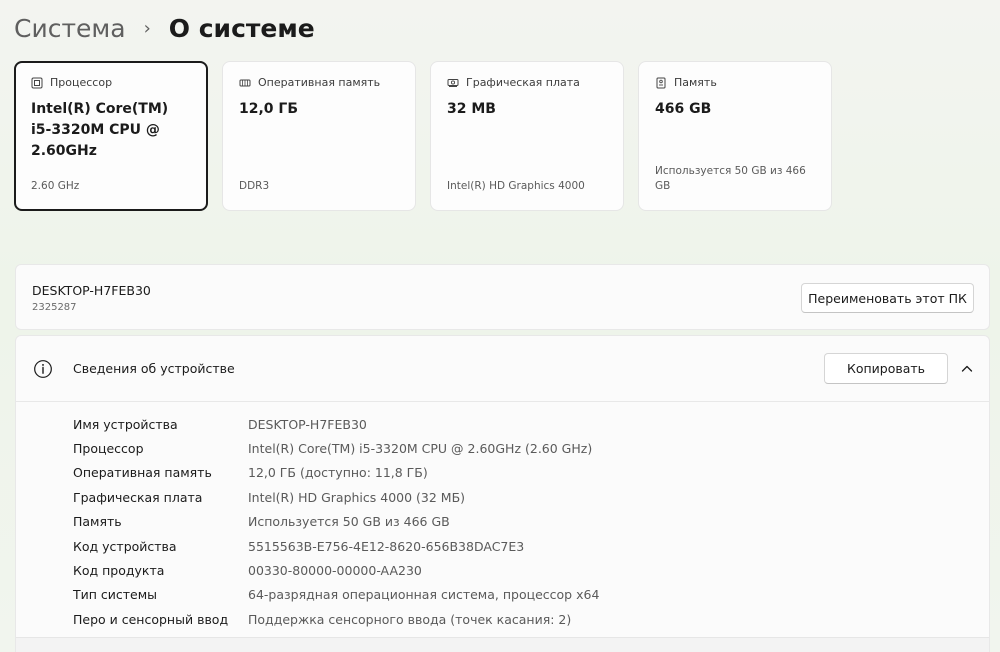 The image size is (1000, 652). Describe the element at coordinates (37, 83) in the screenshot. I see `processor-icon` at that location.